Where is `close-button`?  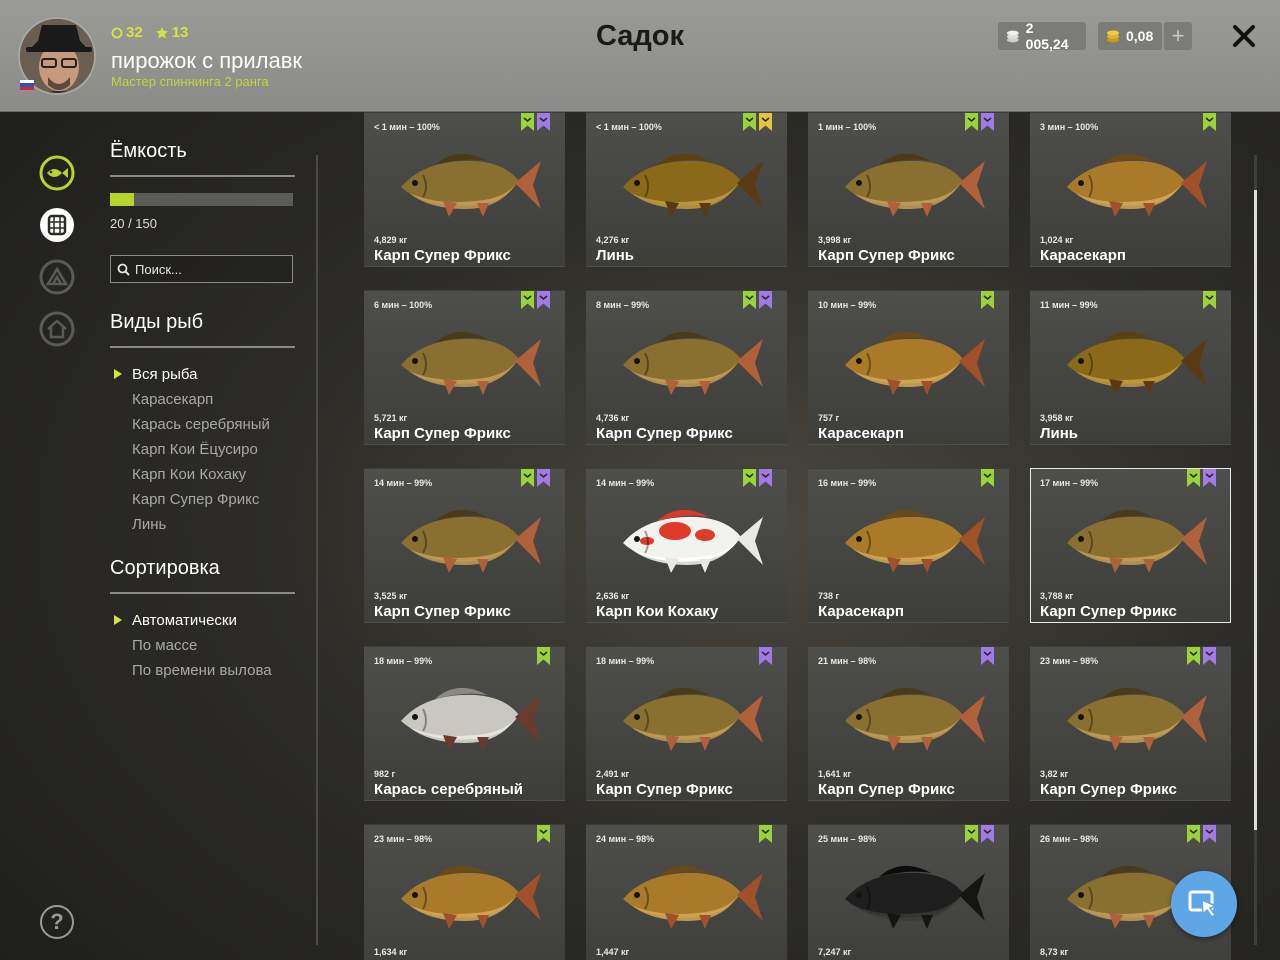 close-button is located at coordinates (1244, 36).